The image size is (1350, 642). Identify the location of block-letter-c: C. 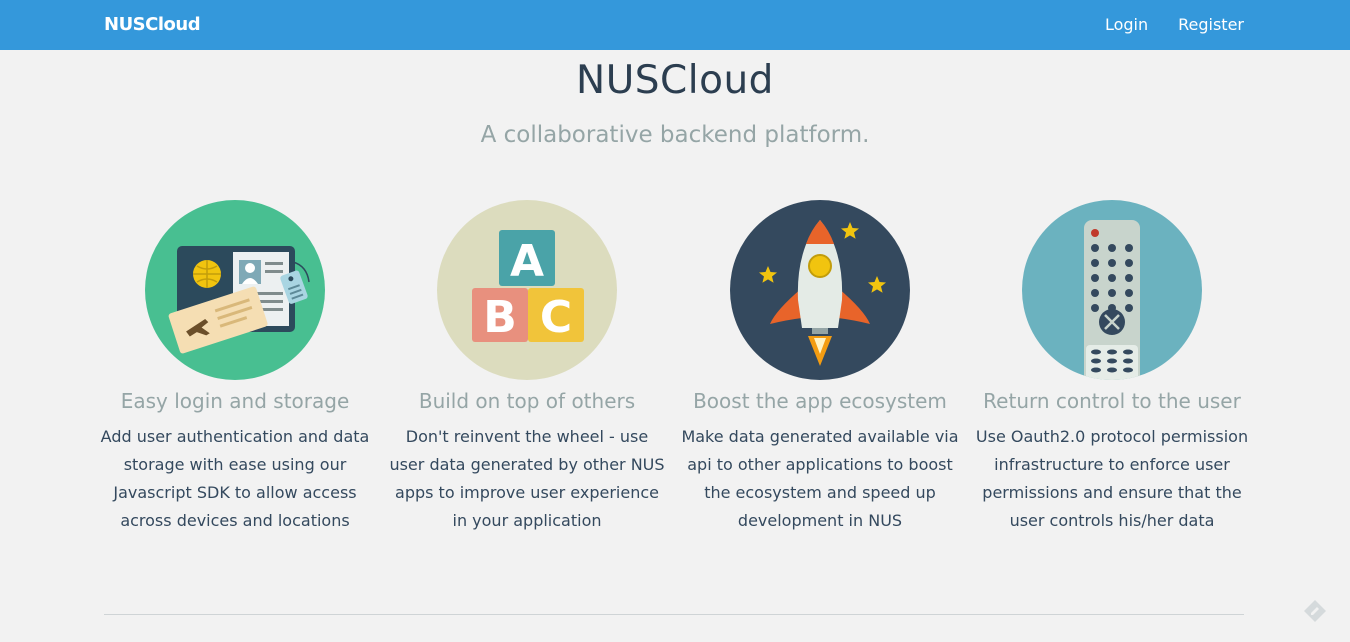
(556, 317).